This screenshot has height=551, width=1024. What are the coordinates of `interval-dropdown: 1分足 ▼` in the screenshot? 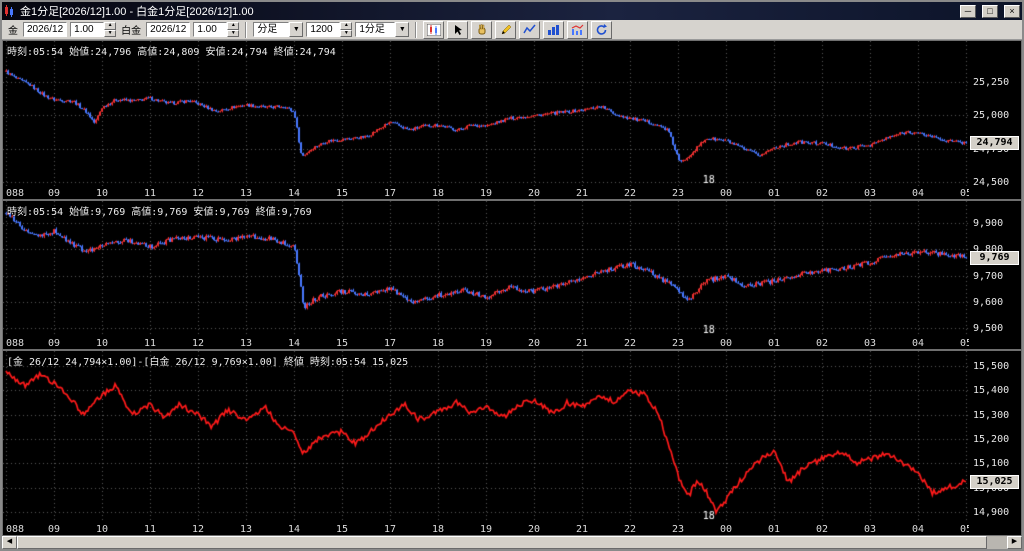 It's located at (382, 29).